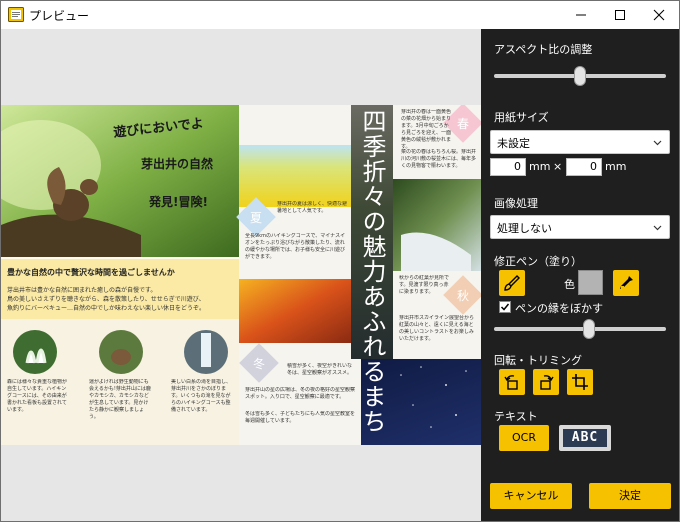 The height and width of the screenshot is (522, 680). I want to click on image-processing-value: 処理しない, so click(524, 228).